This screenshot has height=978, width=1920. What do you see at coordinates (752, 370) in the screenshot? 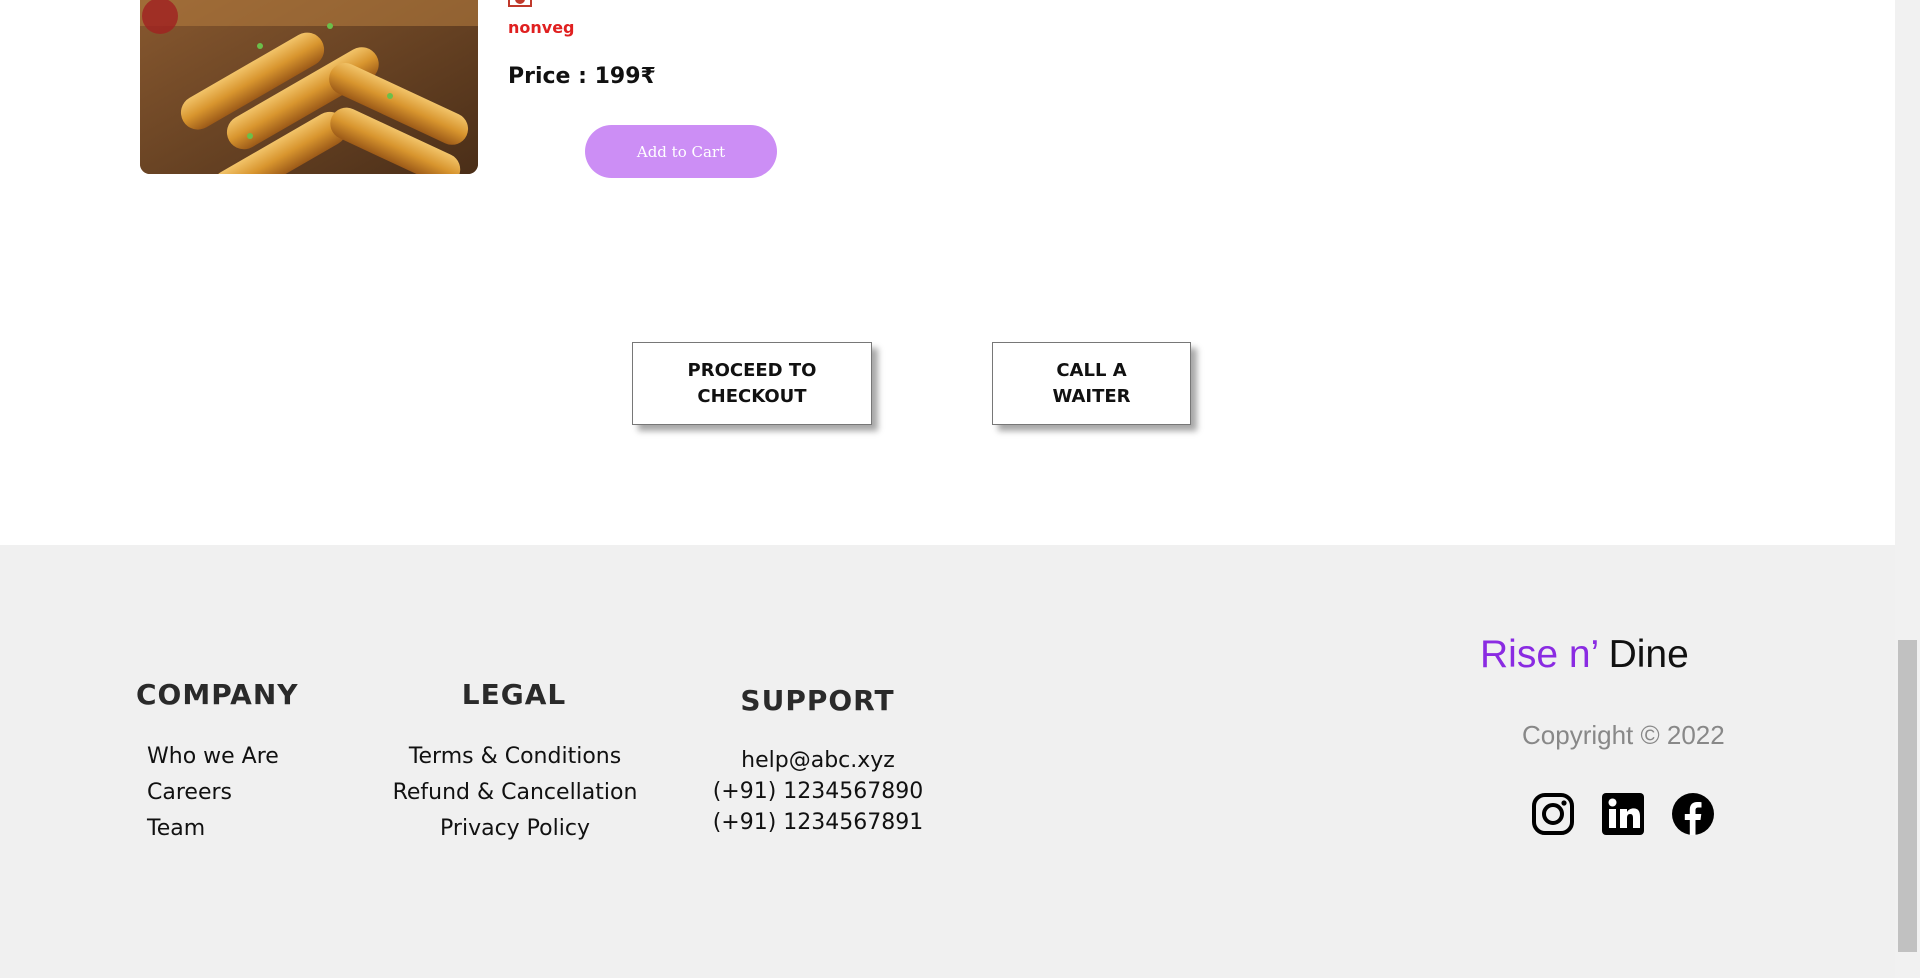
I see `checkout-label-line1: PROCEED TO` at bounding box center [752, 370].